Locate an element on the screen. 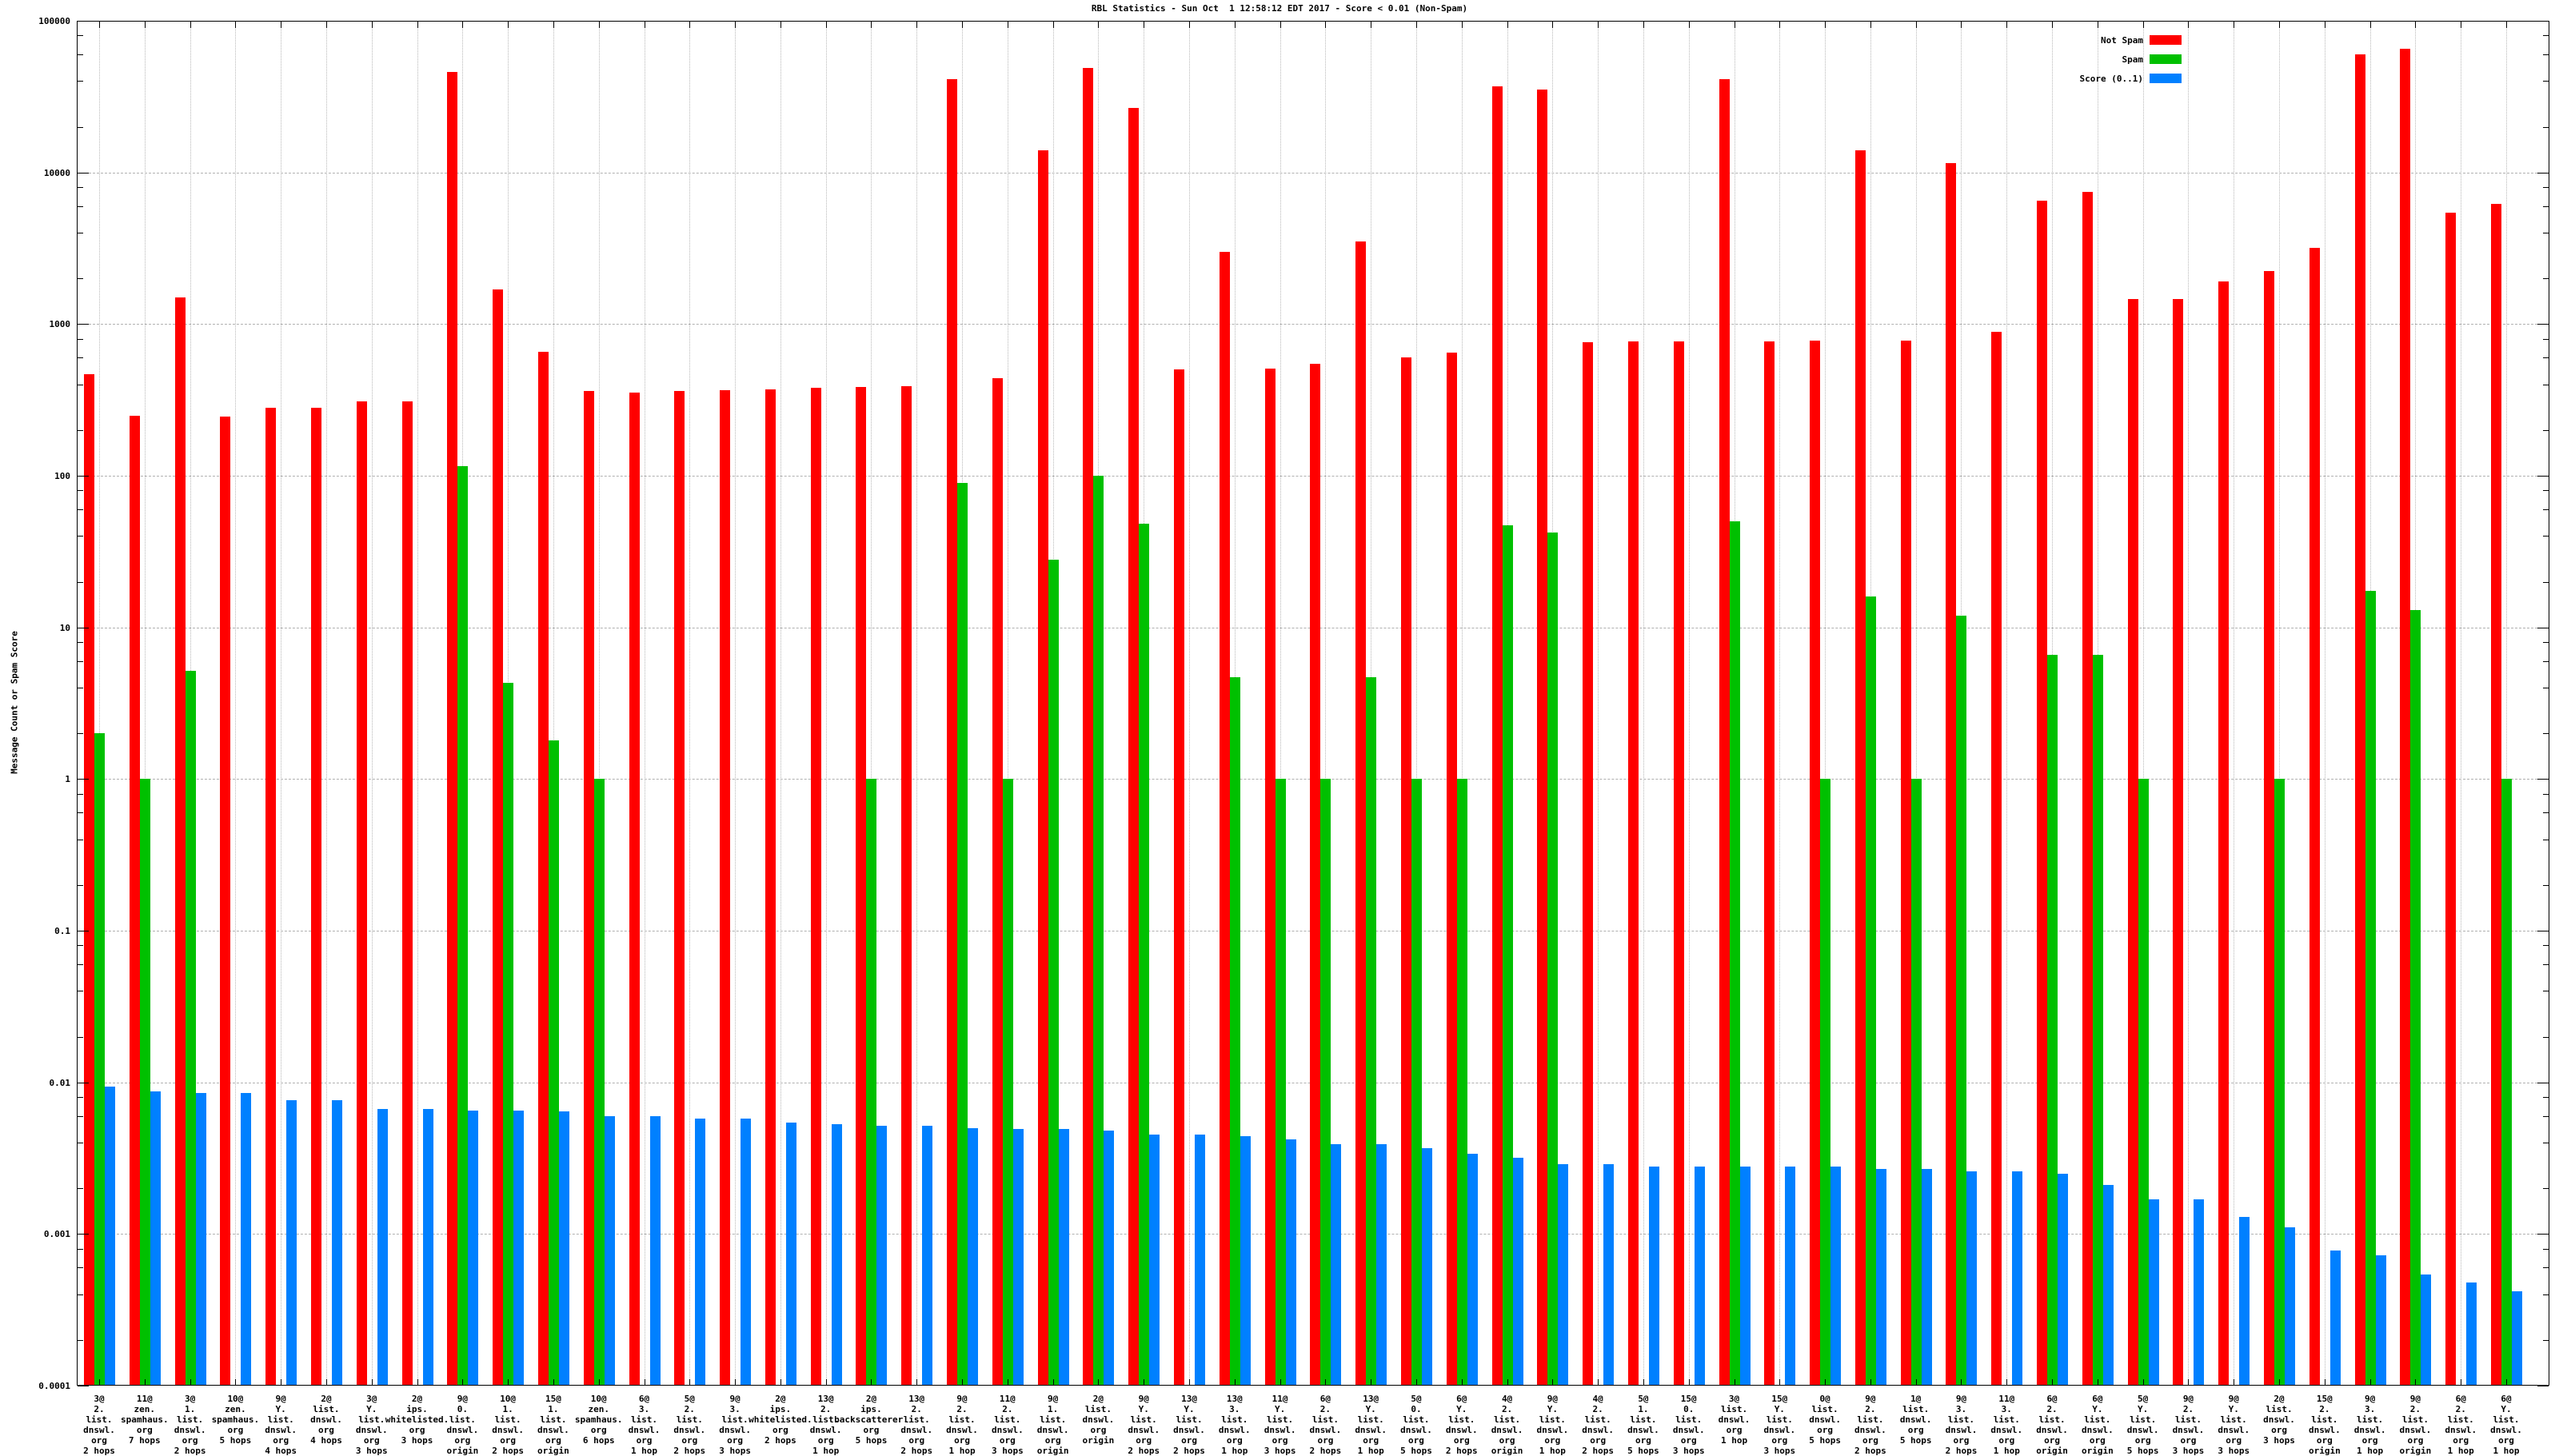 This screenshot has width=2559, height=1456. y-tick-label: 10 is located at coordinates (64, 627).